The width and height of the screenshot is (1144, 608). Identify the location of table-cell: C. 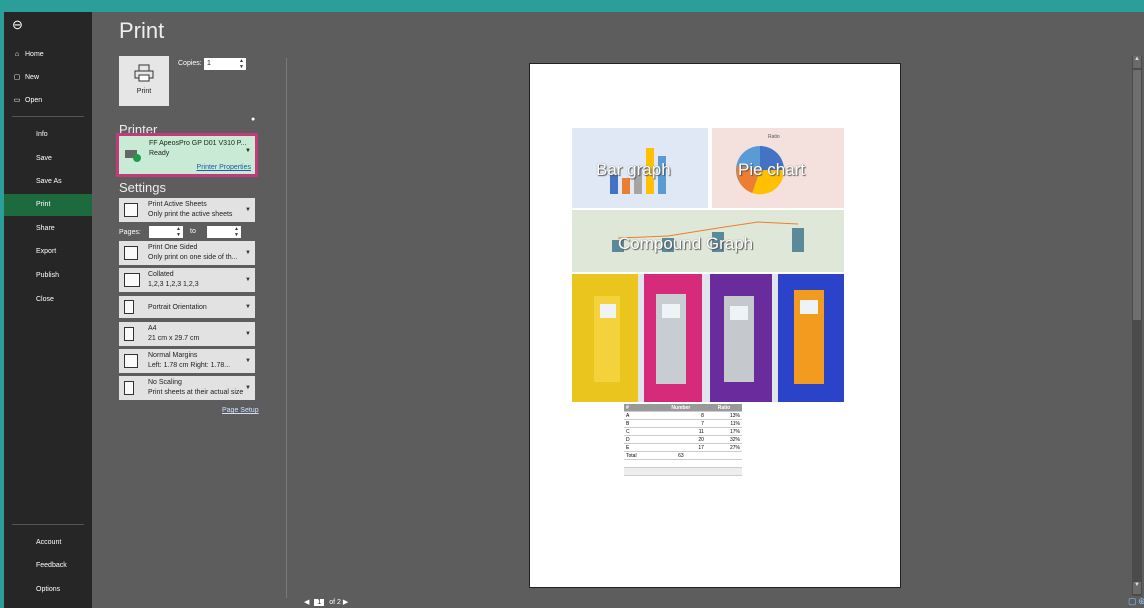
(640, 431).